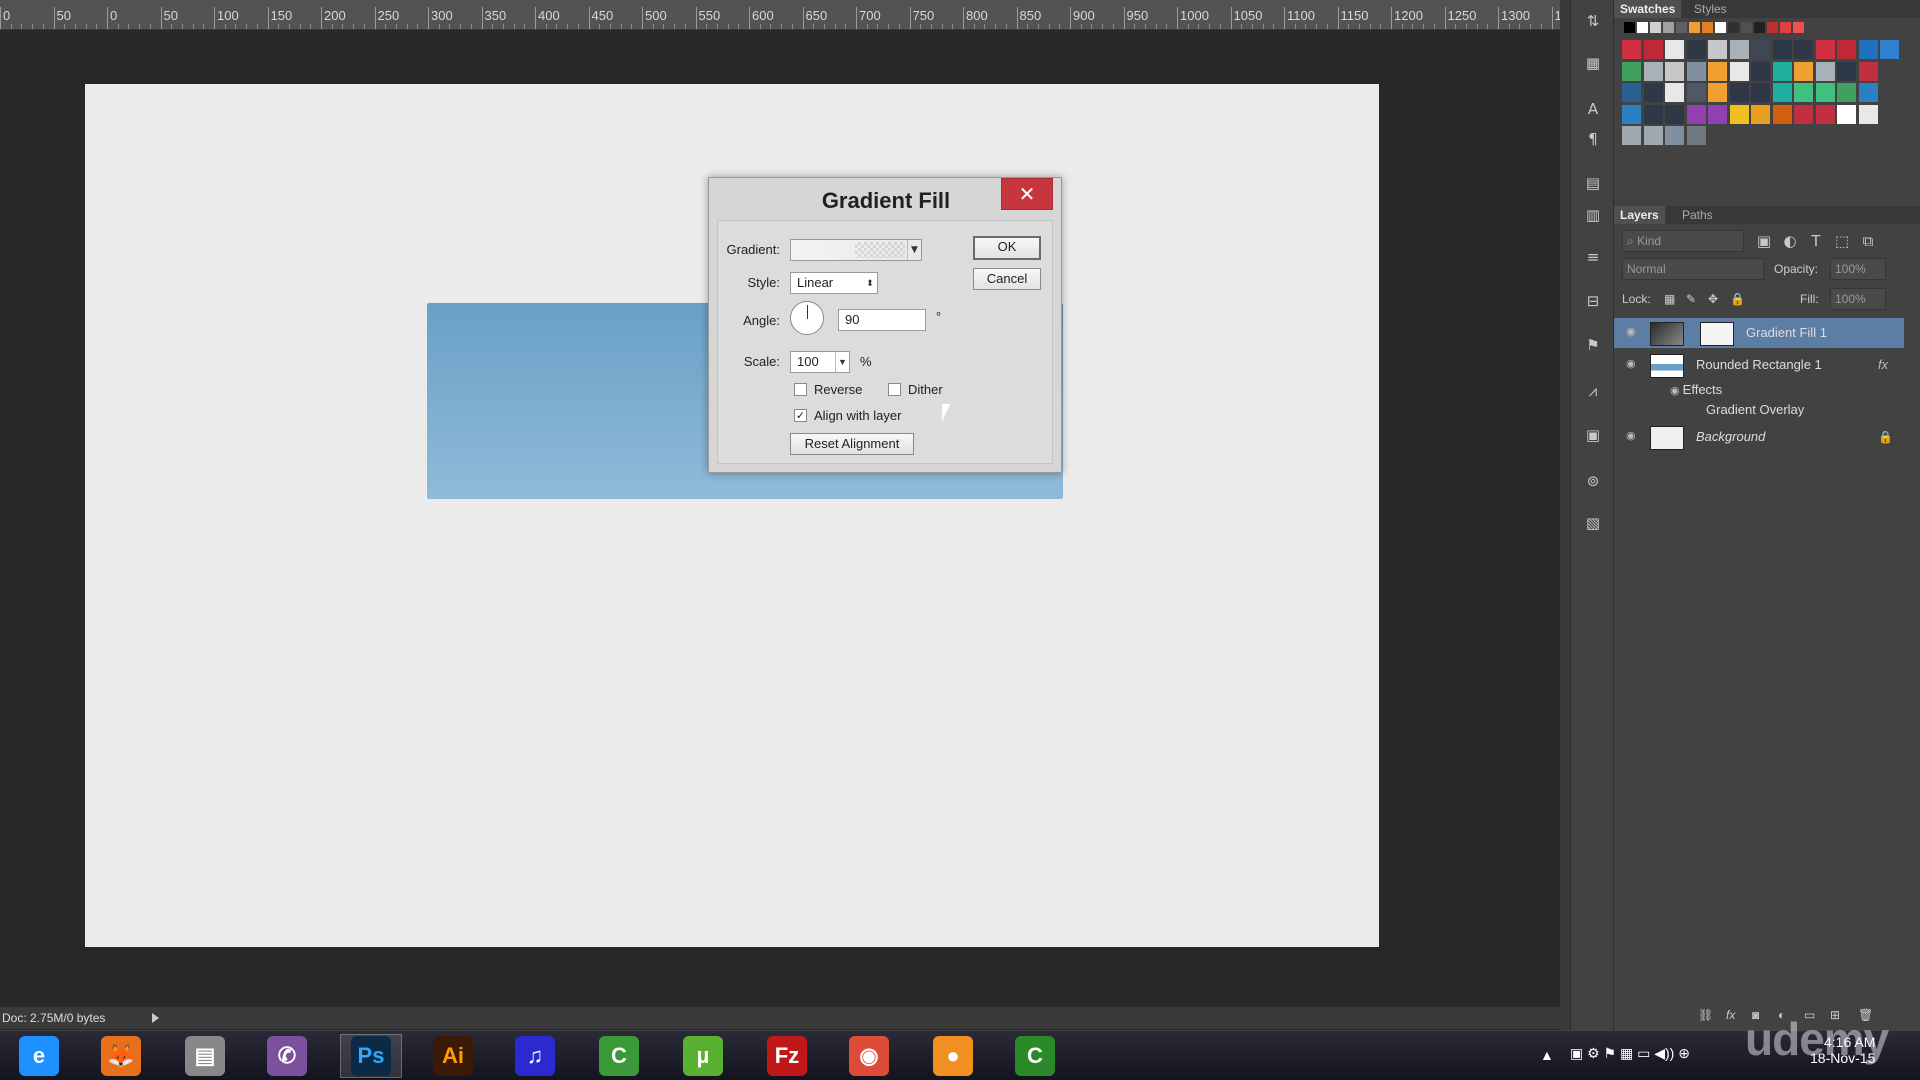  What do you see at coordinates (1007, 248) in the screenshot?
I see `ok-button: OK` at bounding box center [1007, 248].